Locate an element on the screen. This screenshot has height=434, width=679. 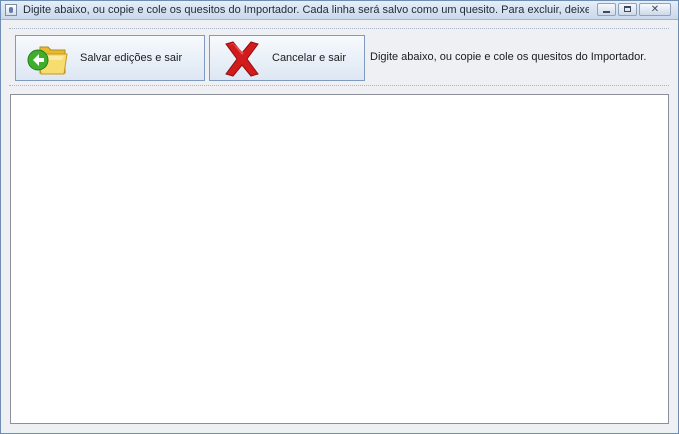
minimize-icon is located at coordinates (606, 12).